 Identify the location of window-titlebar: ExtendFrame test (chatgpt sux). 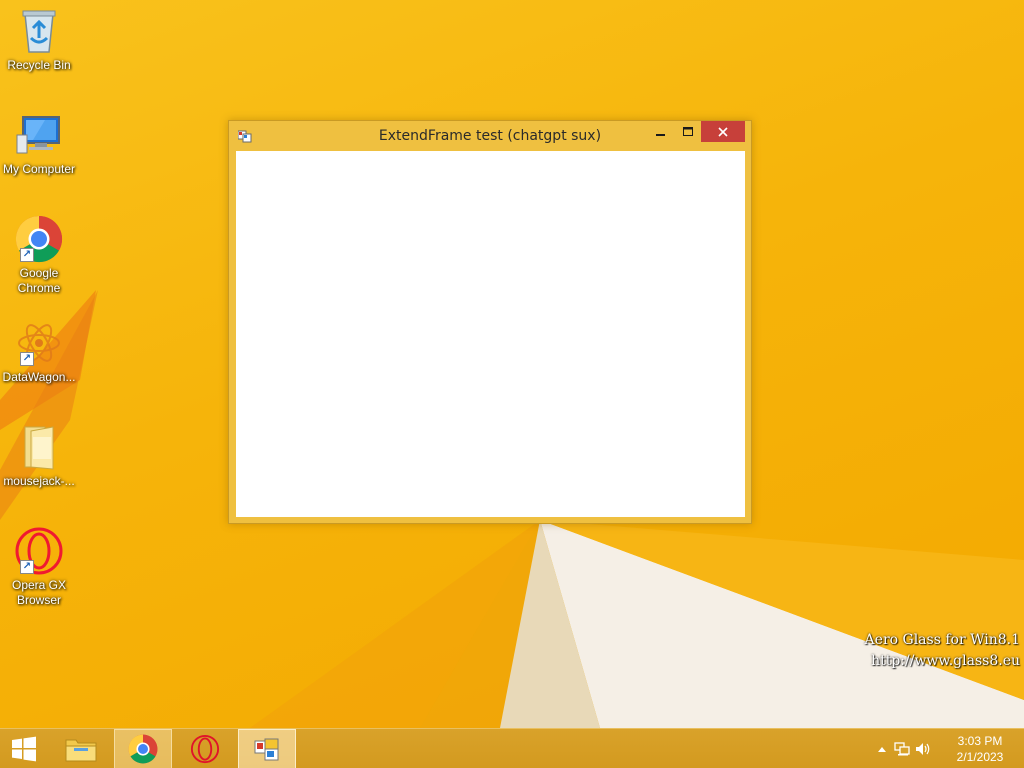
(490, 136).